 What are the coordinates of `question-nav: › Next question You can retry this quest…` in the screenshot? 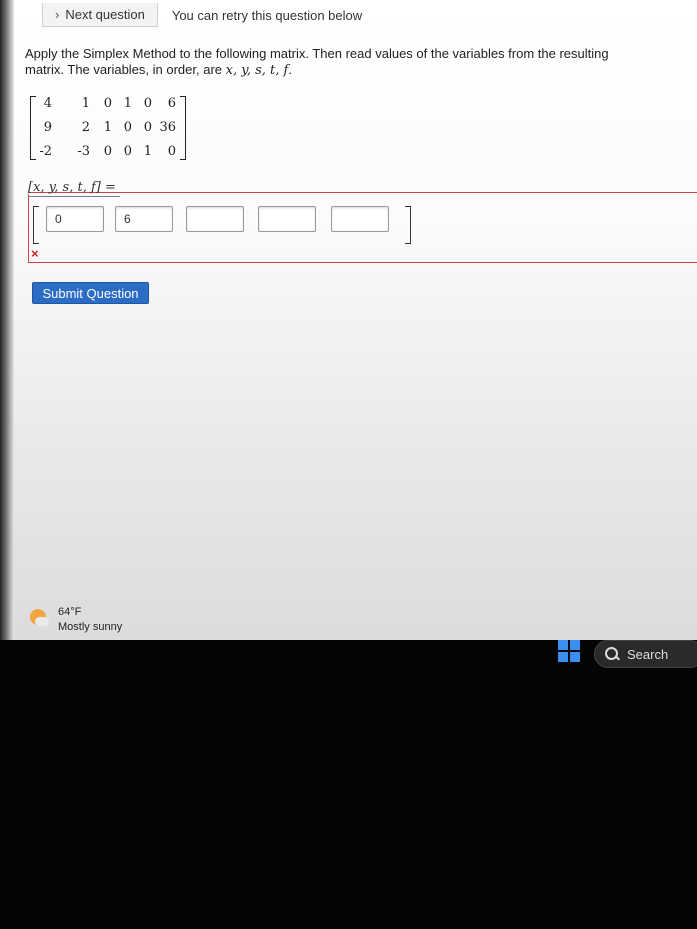 It's located at (202, 15).